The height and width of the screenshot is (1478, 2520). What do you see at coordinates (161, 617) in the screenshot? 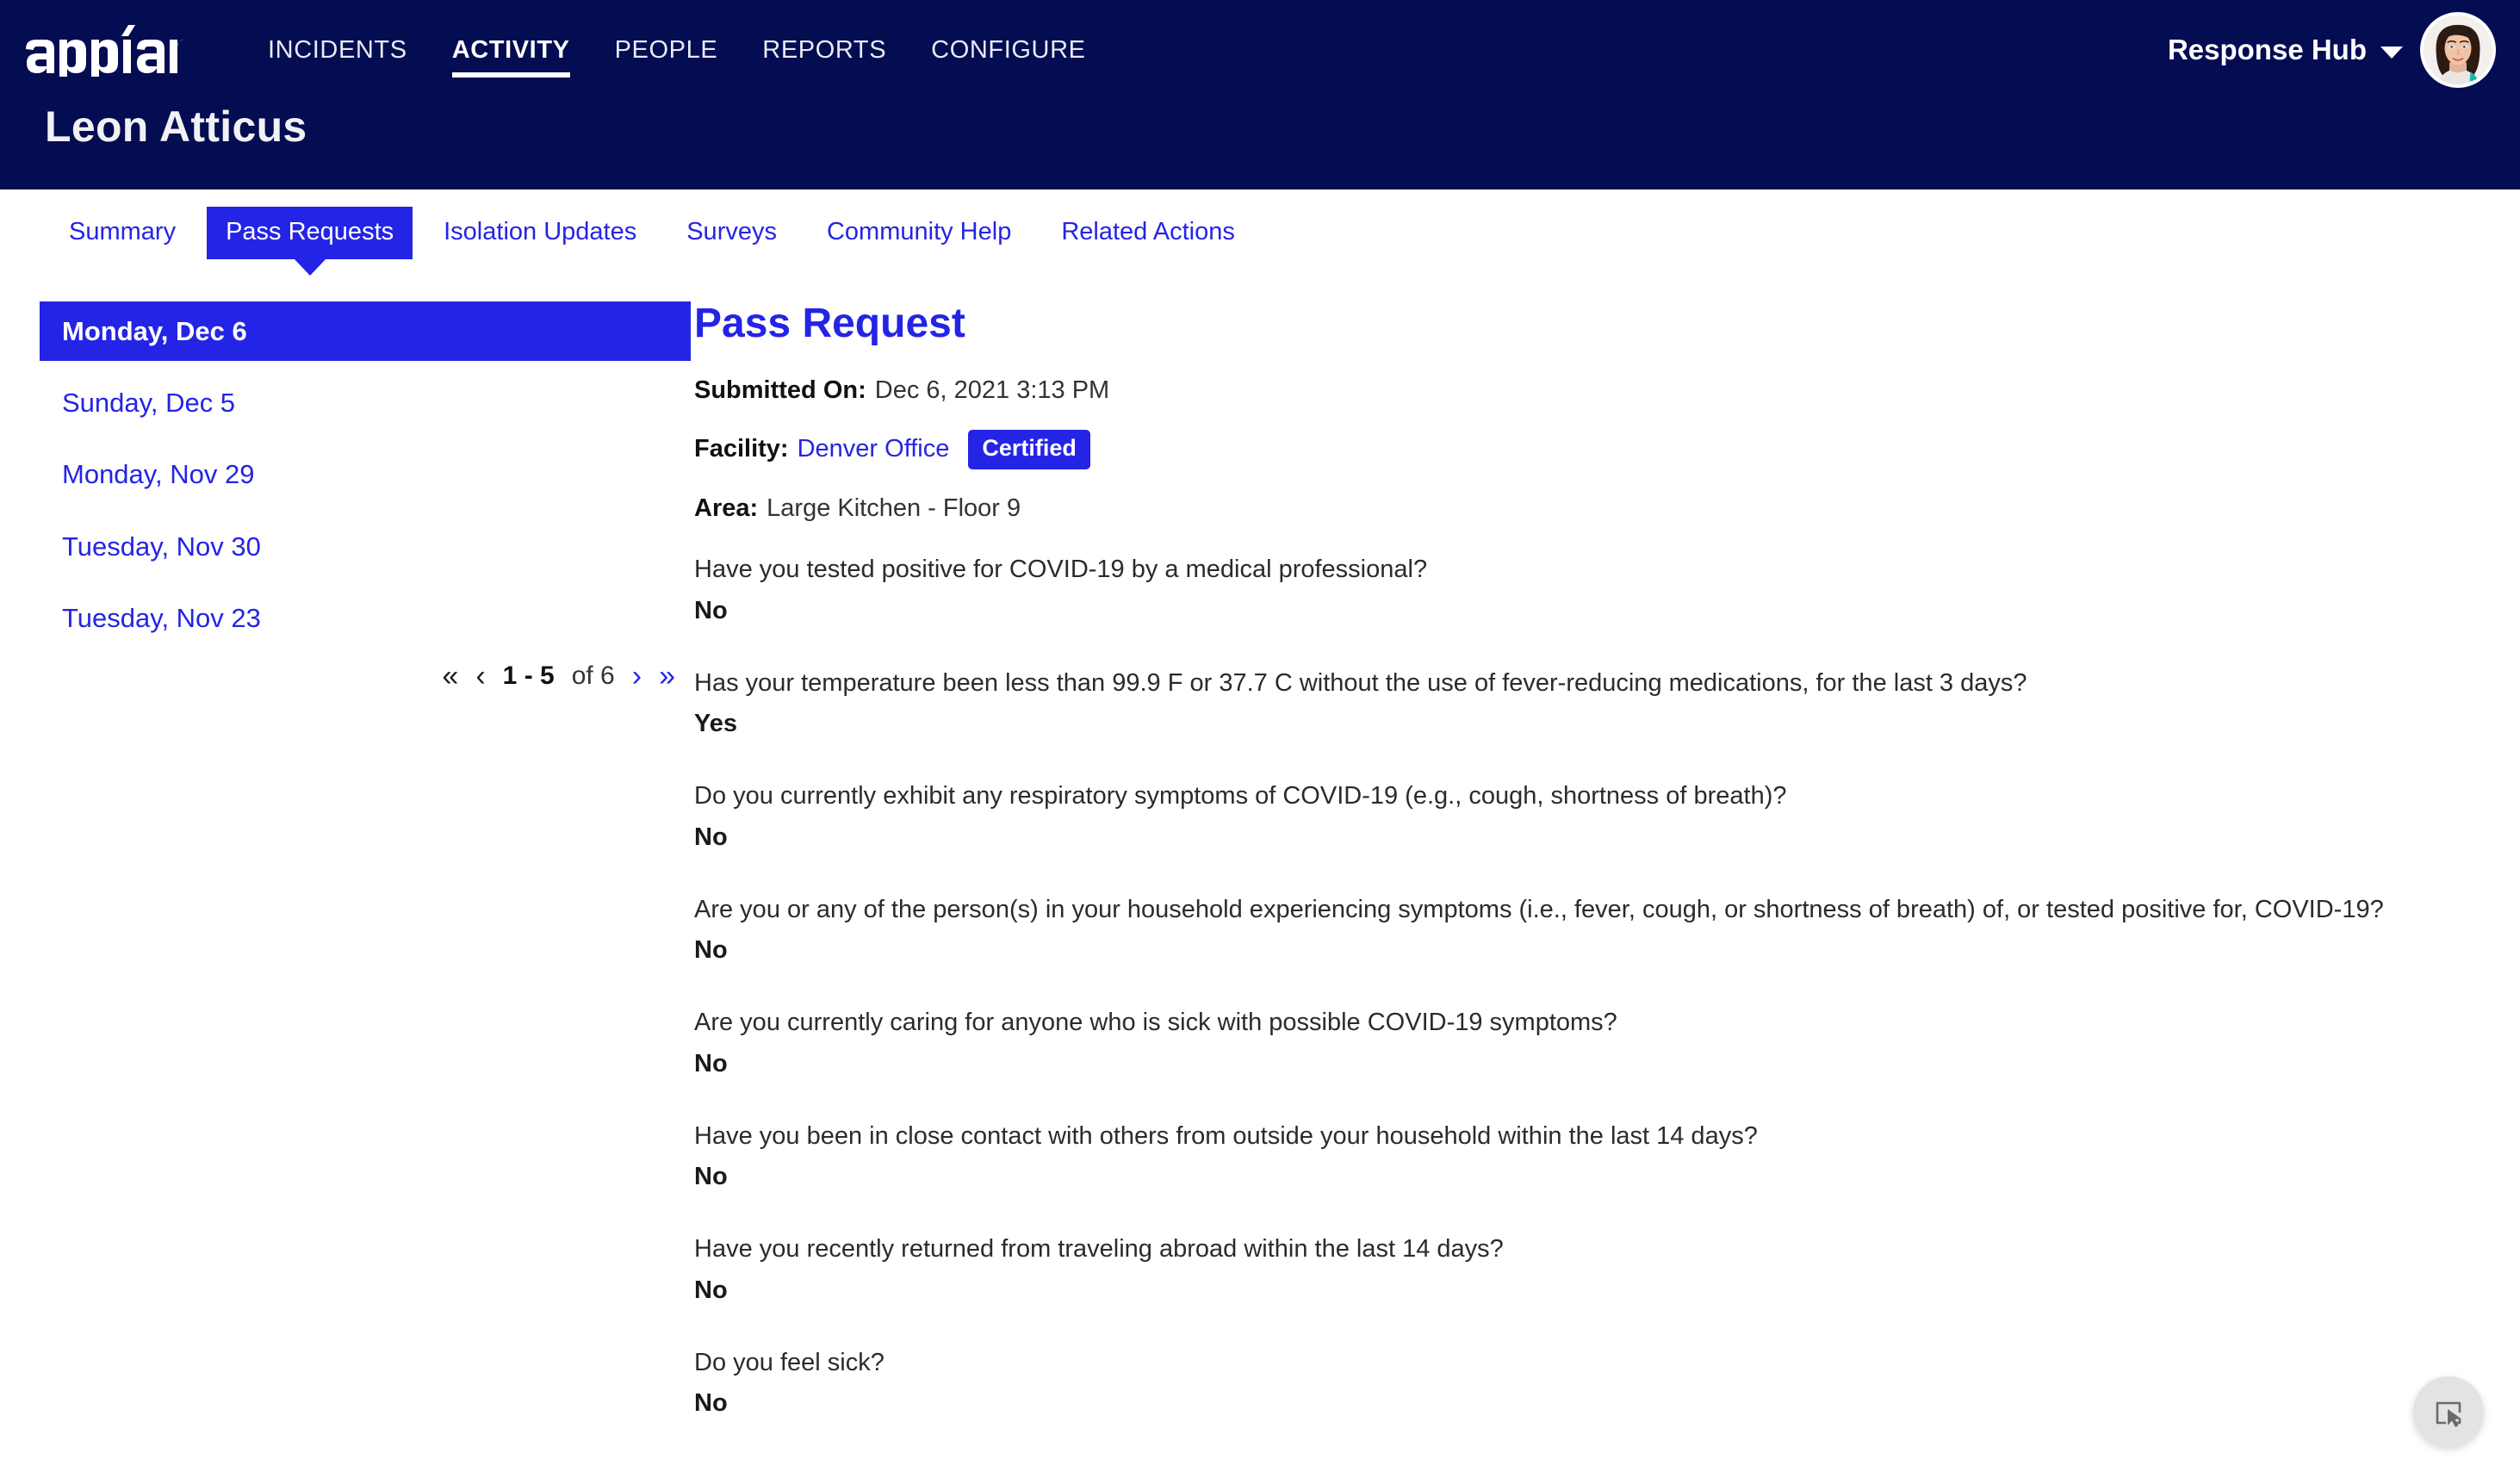
I see `list-item-date-4-label: Tuesday, Nov 23` at bounding box center [161, 617].